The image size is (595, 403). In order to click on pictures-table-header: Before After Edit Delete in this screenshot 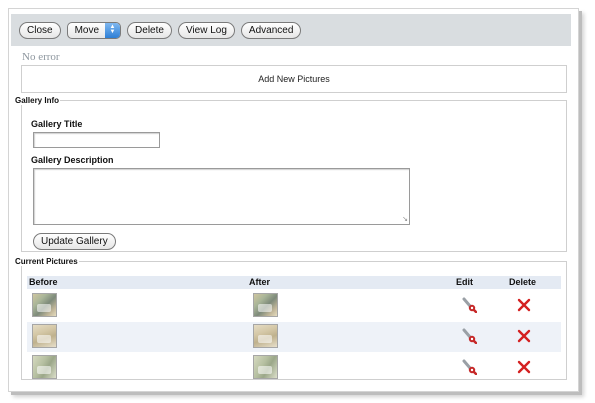, I will do `click(294, 282)`.